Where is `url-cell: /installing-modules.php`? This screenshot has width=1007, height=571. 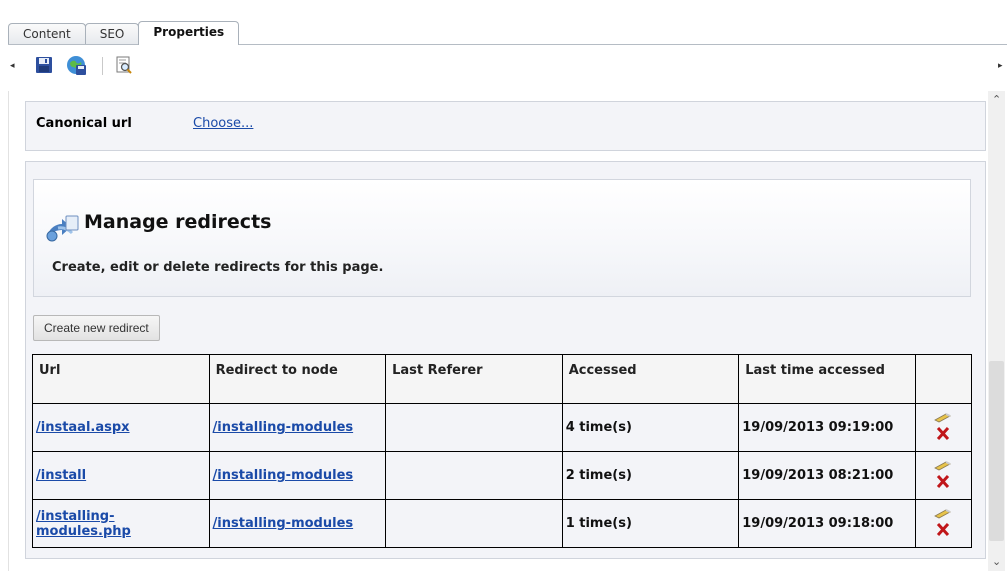
url-cell: /installing-modules.php is located at coordinates (121, 523).